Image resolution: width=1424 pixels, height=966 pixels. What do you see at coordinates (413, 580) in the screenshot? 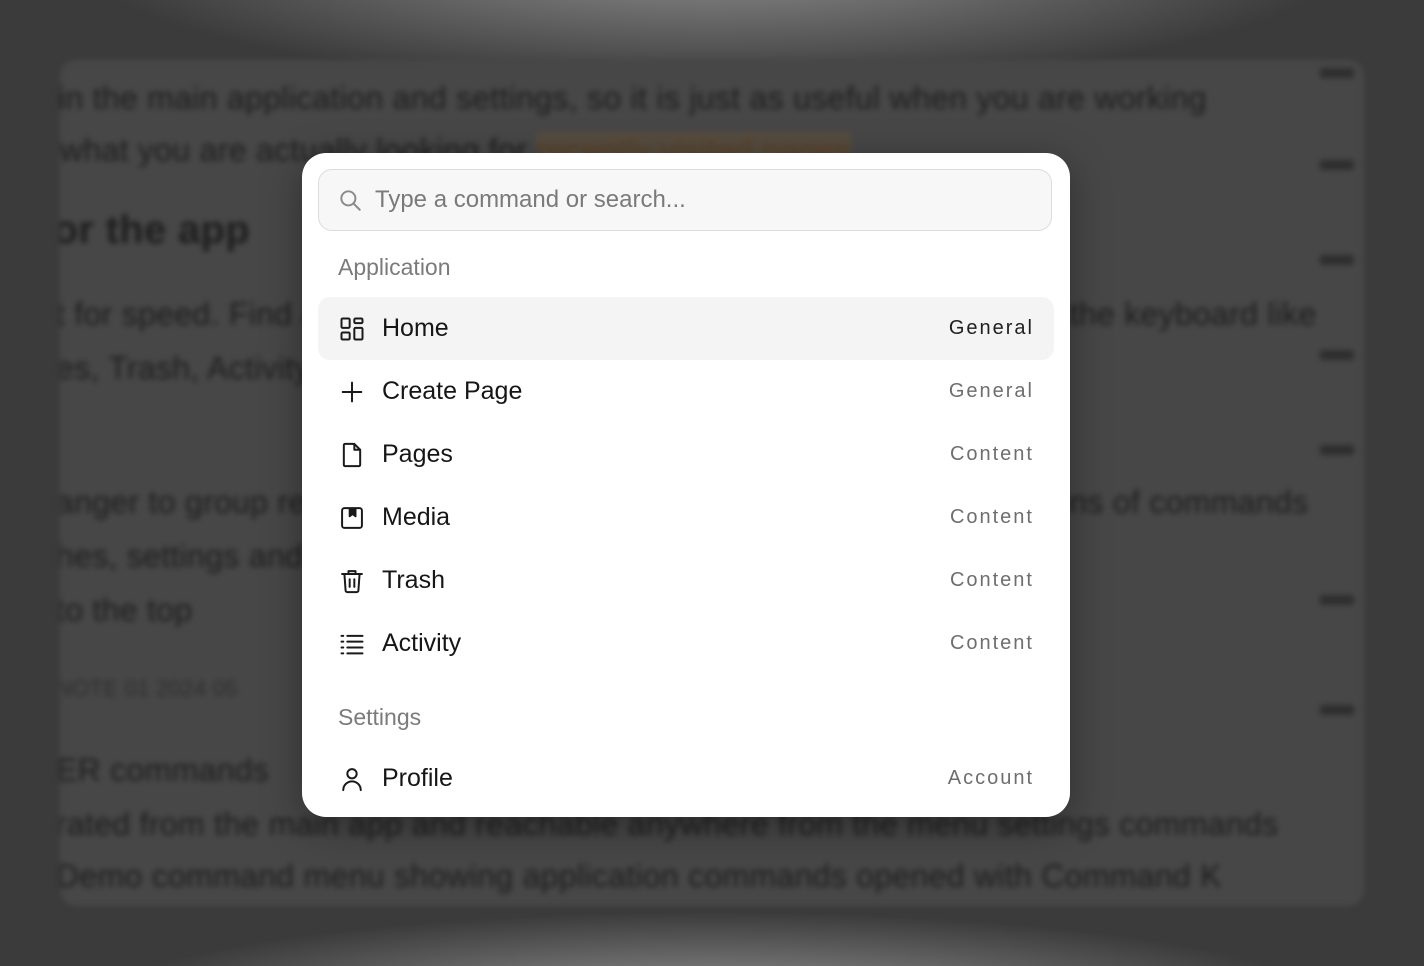
I see `command-label: Trash` at bounding box center [413, 580].